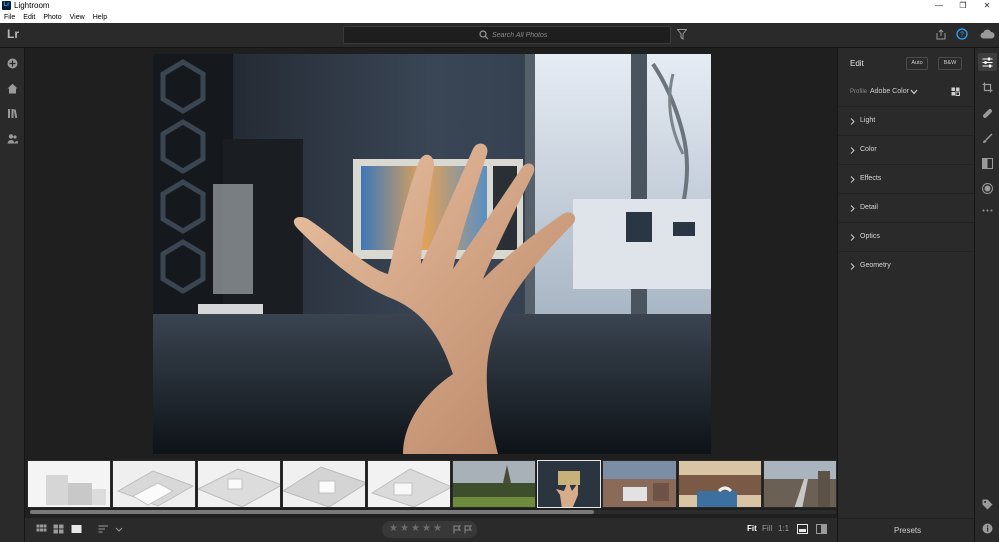 Image resolution: width=999 pixels, height=542 pixels. Describe the element at coordinates (906, 207) in the screenshot. I see `section-detail: Detail` at that location.